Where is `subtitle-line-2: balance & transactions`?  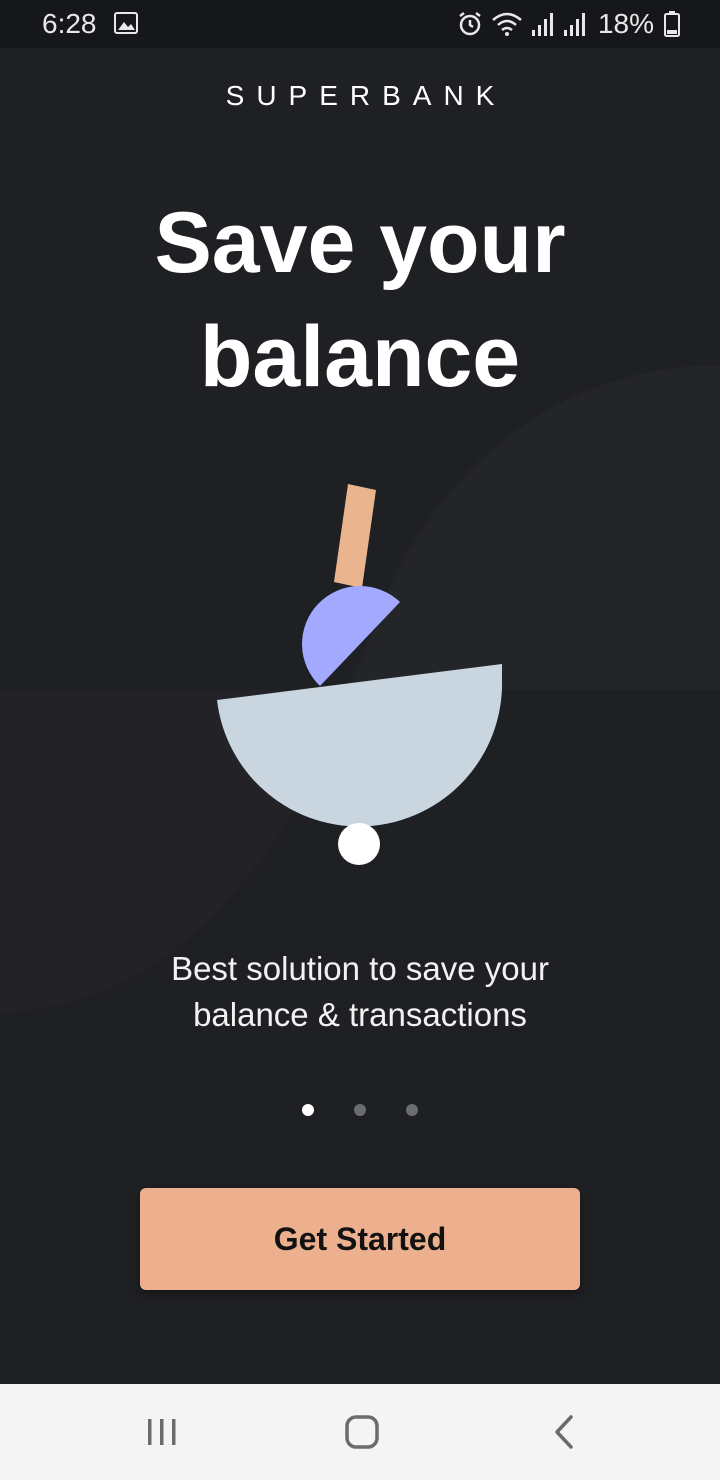 subtitle-line-2: balance & transactions is located at coordinates (360, 1014).